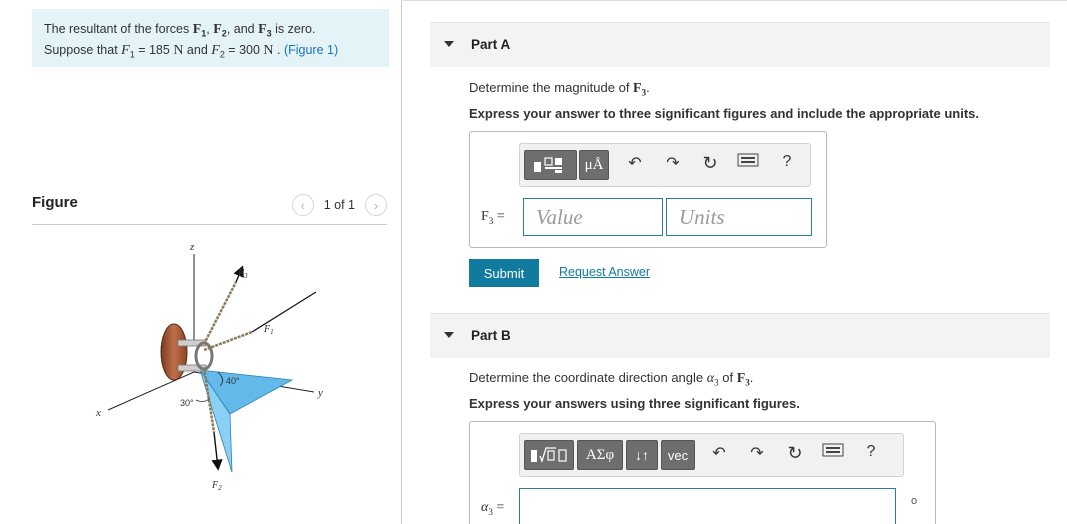  Describe the element at coordinates (284, 312) in the screenshot. I see `f1-line` at that location.